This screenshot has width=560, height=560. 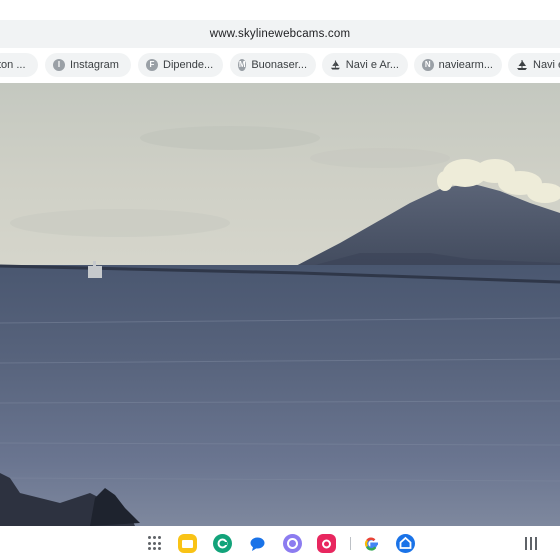 I want to click on bookmark-favicon: F, so click(x=152, y=65).